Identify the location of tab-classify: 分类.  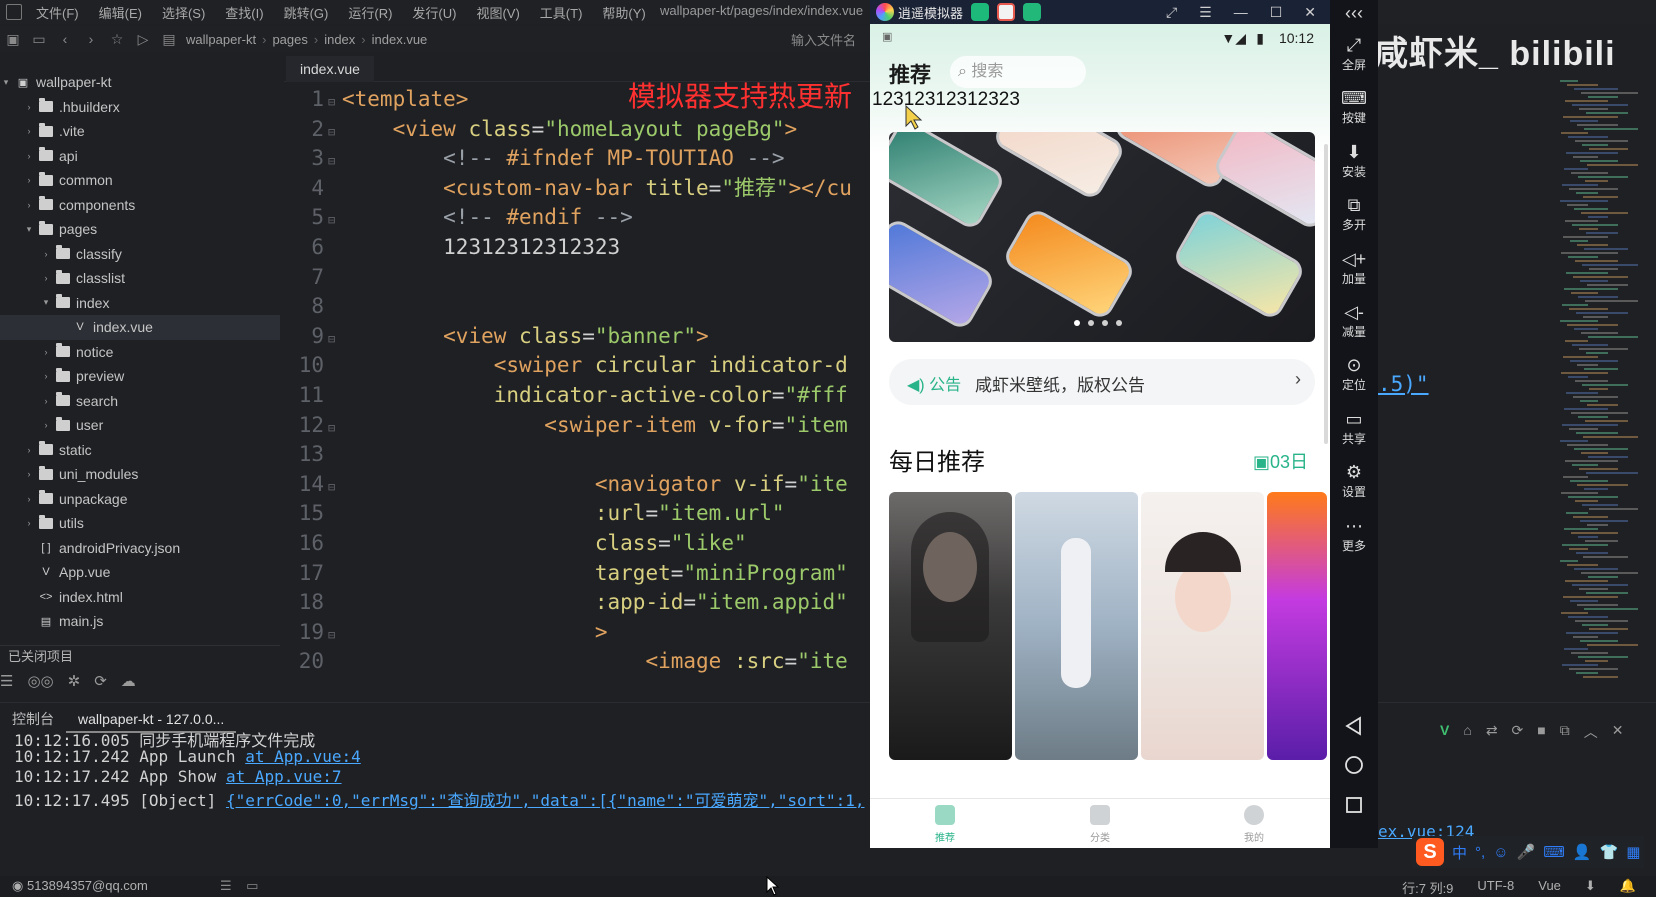
(1100, 824).